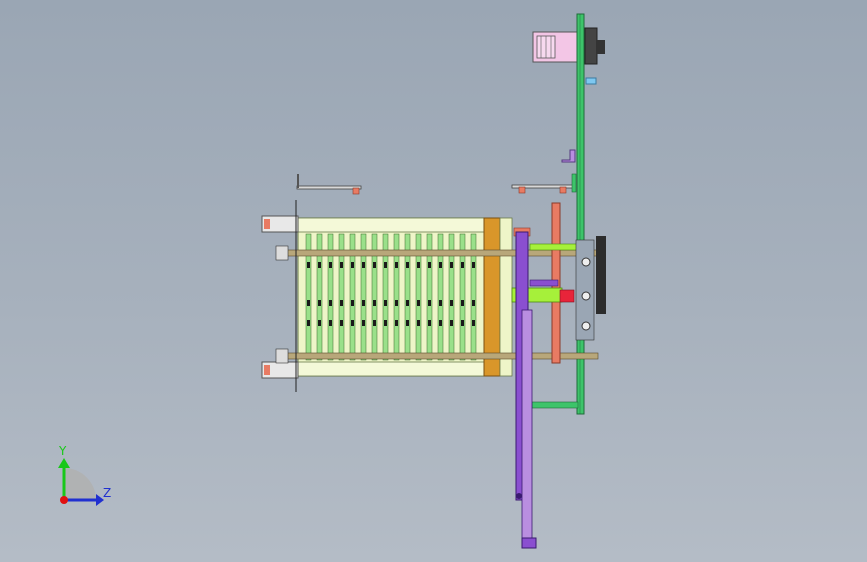 The width and height of the screenshot is (867, 562). I want to click on vertical-actuator, so click(526, 390).